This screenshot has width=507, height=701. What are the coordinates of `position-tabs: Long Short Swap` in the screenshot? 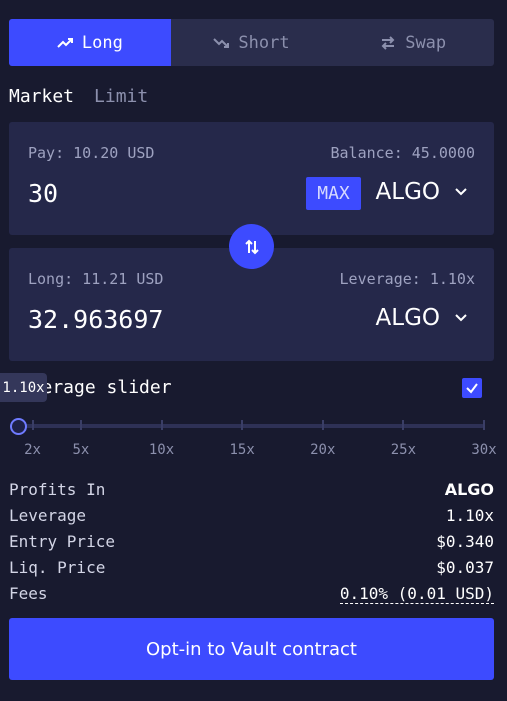 It's located at (251, 42).